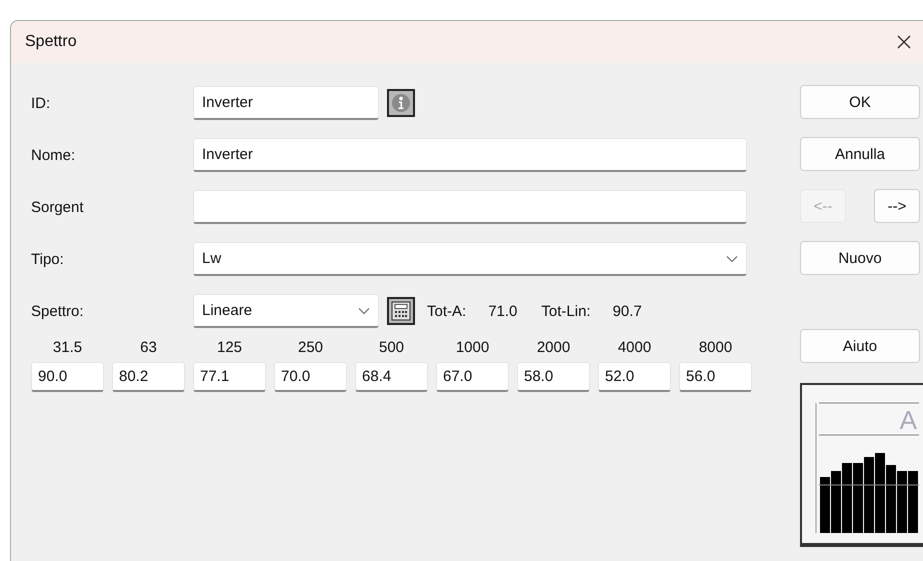  Describe the element at coordinates (401, 103) in the screenshot. I see `info-button` at that location.